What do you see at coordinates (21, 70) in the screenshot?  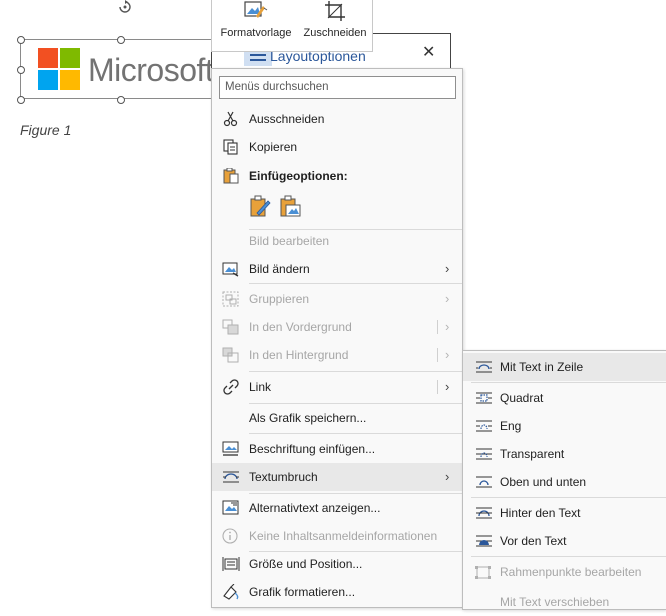 I see `resize-handle-left` at bounding box center [21, 70].